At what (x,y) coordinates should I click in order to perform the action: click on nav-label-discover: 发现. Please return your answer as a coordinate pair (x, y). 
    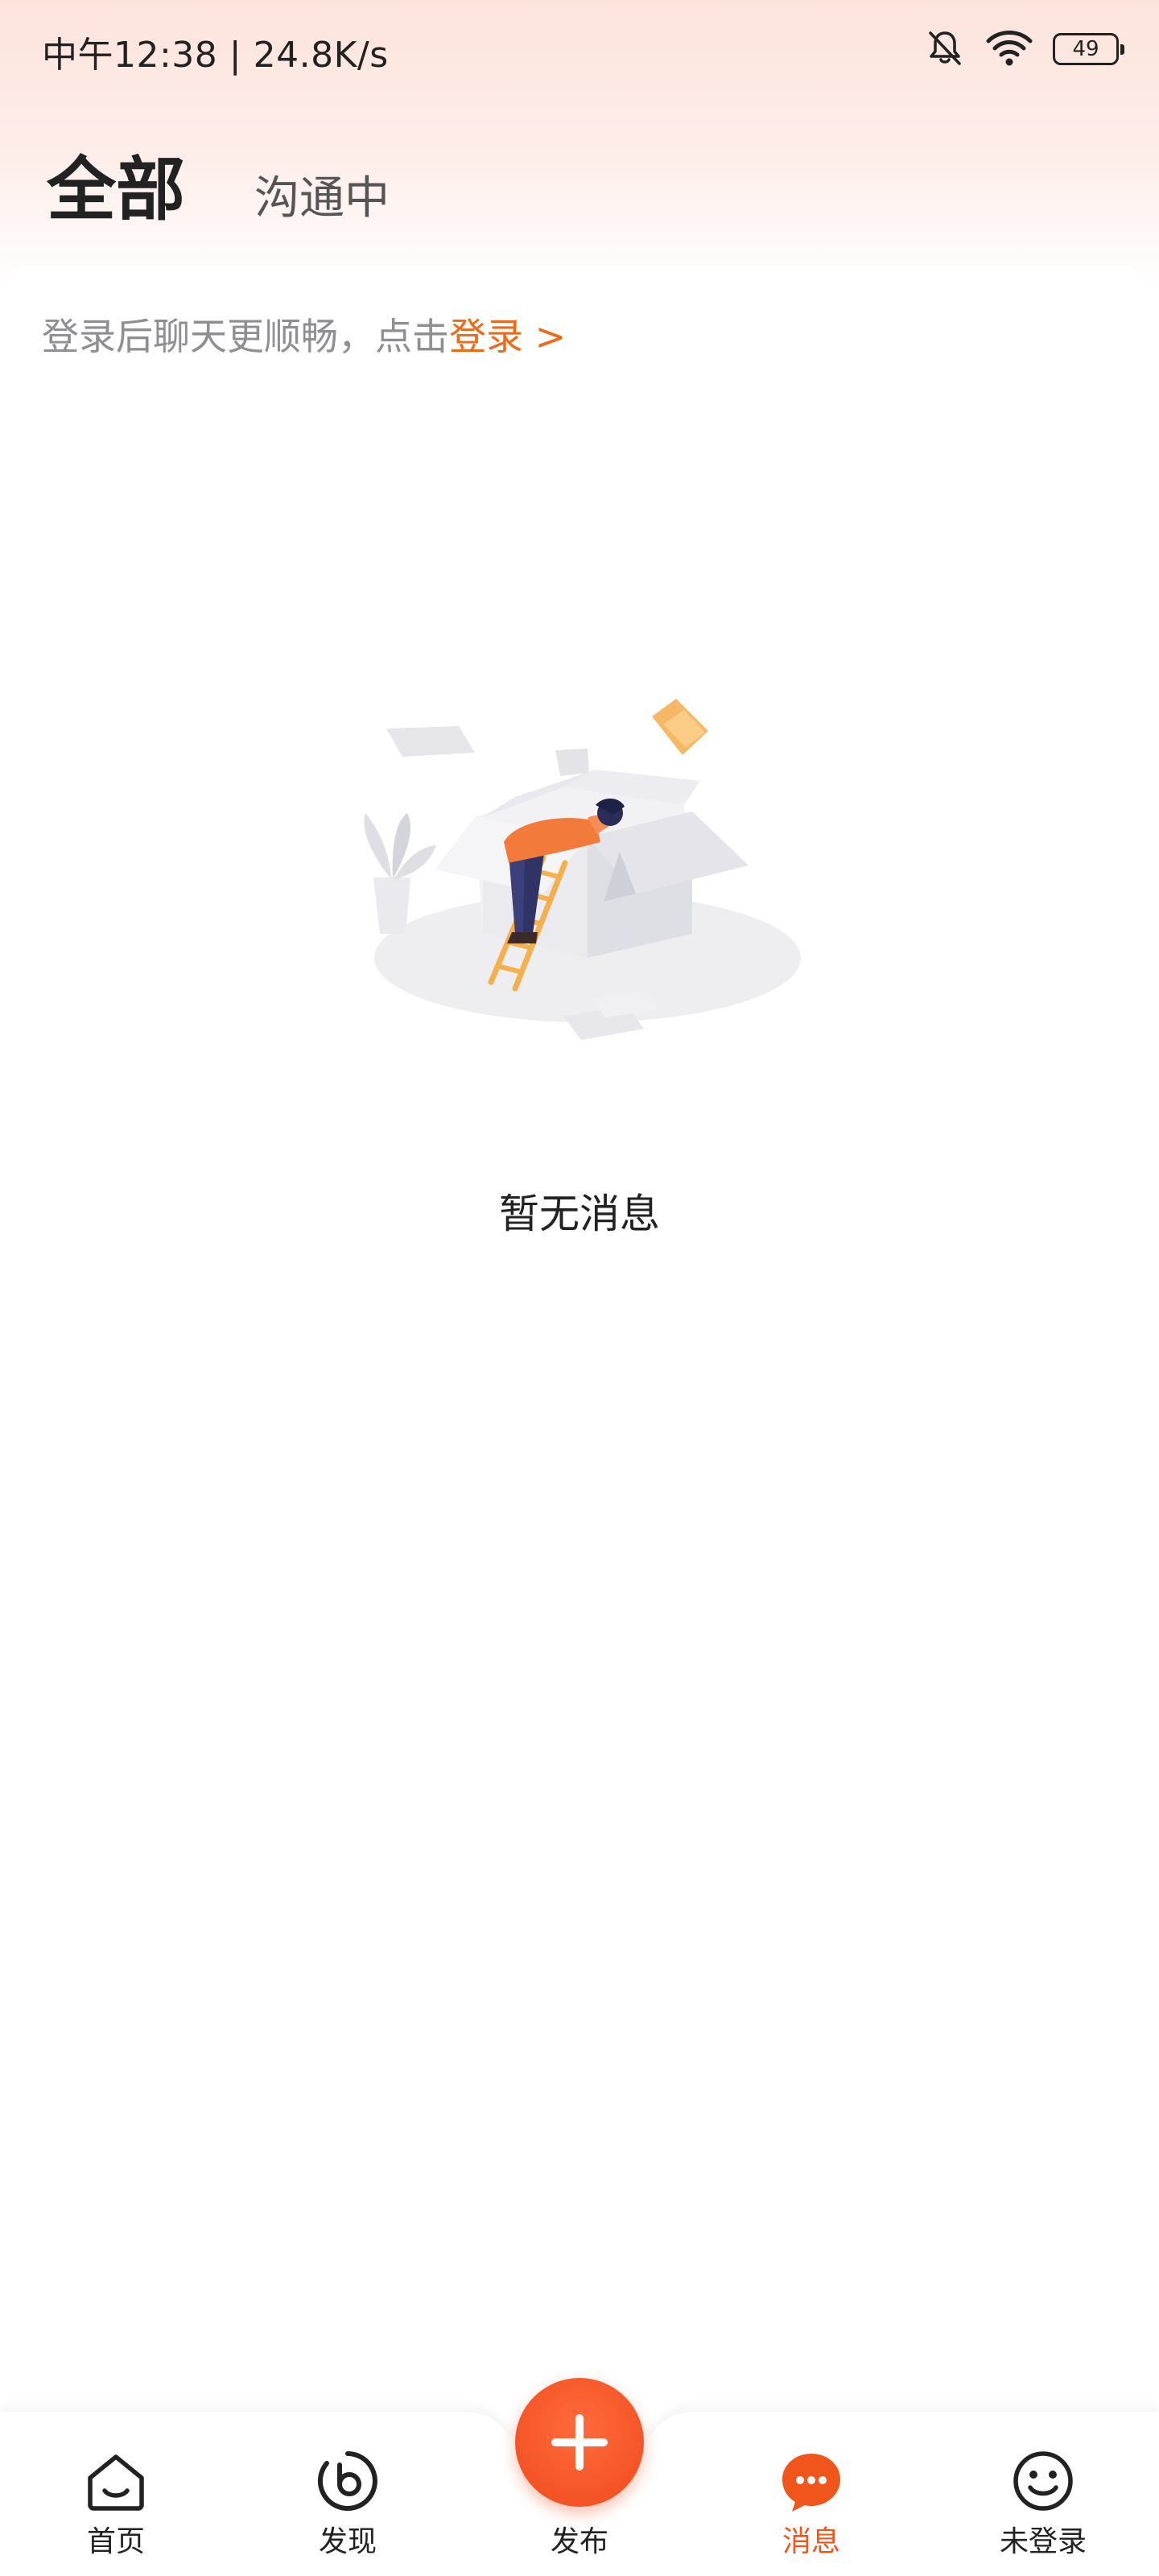
    Looking at the image, I should click on (347, 2541).